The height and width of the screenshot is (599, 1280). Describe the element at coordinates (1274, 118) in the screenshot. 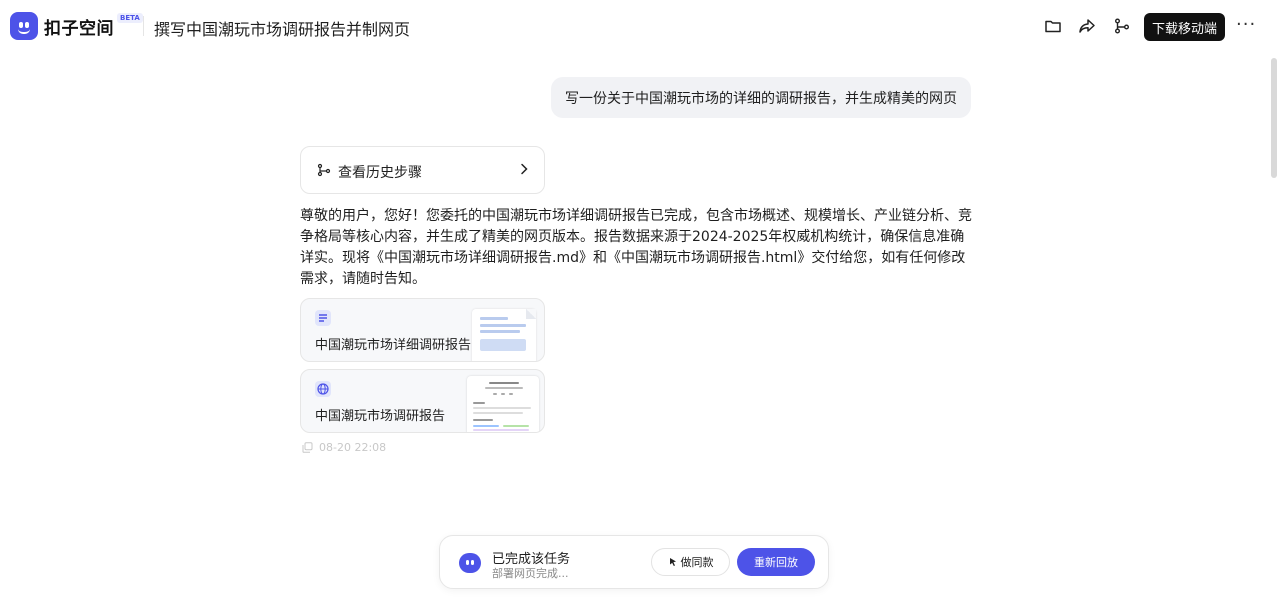

I see `scrollbar-thumb` at that location.